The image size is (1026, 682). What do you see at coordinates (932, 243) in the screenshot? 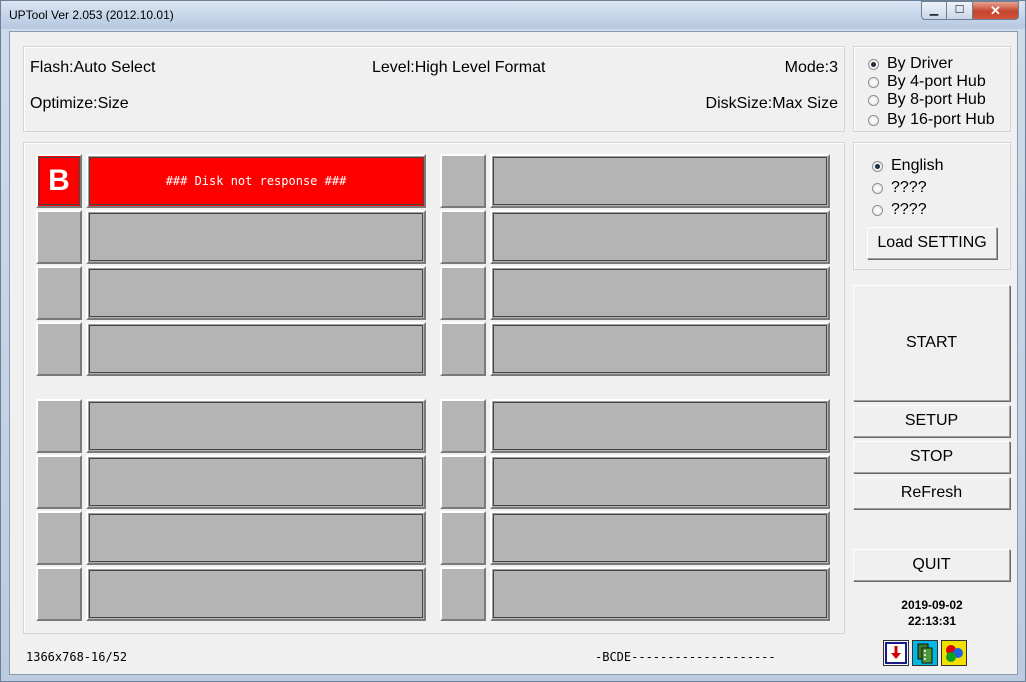
I see `load-setting-button: Load SETTING` at bounding box center [932, 243].